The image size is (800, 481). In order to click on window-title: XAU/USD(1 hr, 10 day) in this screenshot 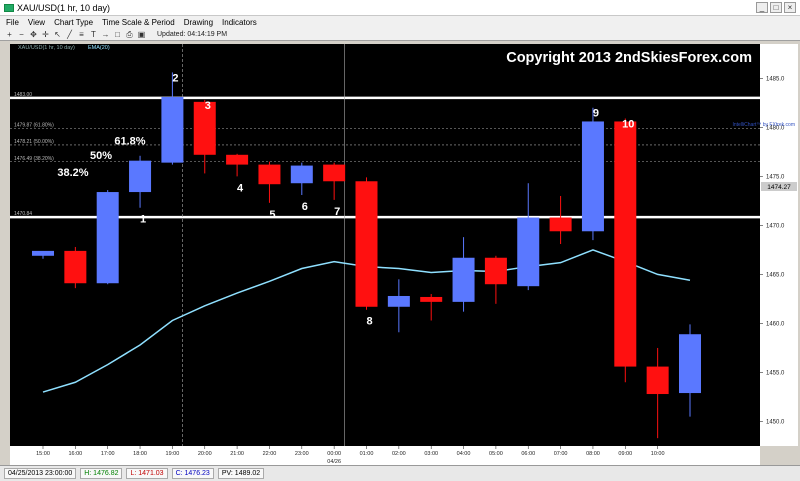, I will do `click(64, 7)`.